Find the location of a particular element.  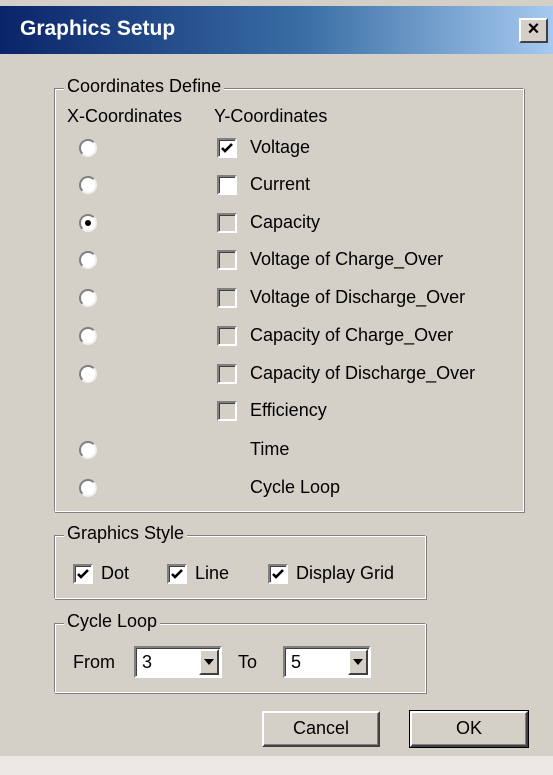

y-coordinates-header: Y-Coordinates is located at coordinates (271, 116).